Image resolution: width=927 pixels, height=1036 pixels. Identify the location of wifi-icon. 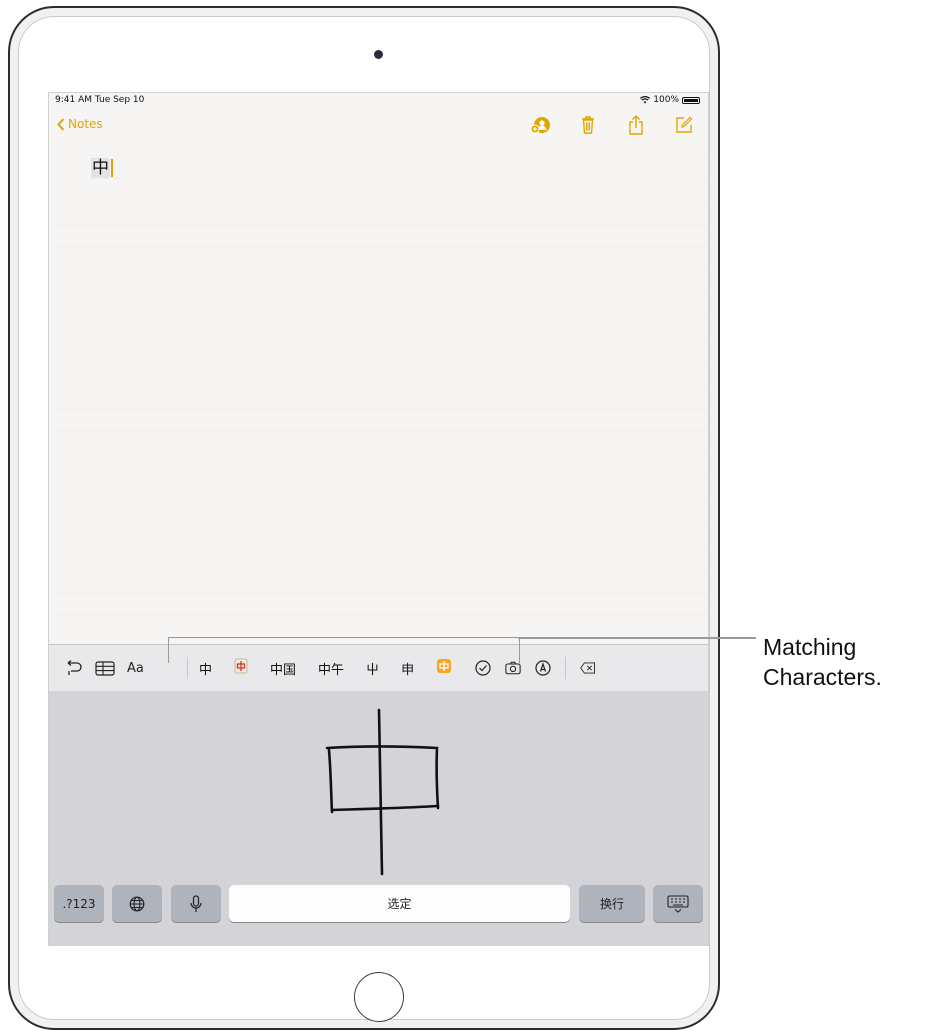
(645, 100).